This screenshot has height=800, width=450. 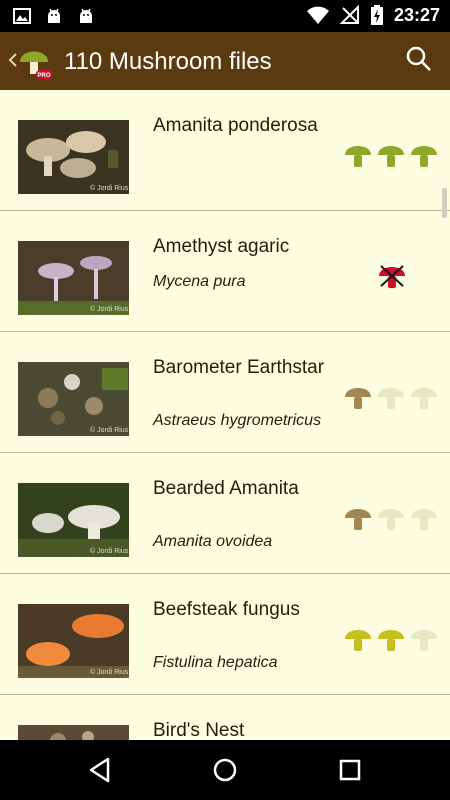 What do you see at coordinates (349, 14) in the screenshot?
I see `no-signal-icon` at bounding box center [349, 14].